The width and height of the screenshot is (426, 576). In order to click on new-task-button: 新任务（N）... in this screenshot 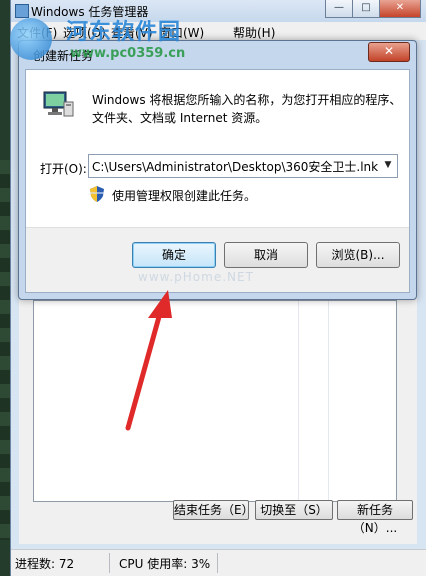, I will do `click(375, 517)`.